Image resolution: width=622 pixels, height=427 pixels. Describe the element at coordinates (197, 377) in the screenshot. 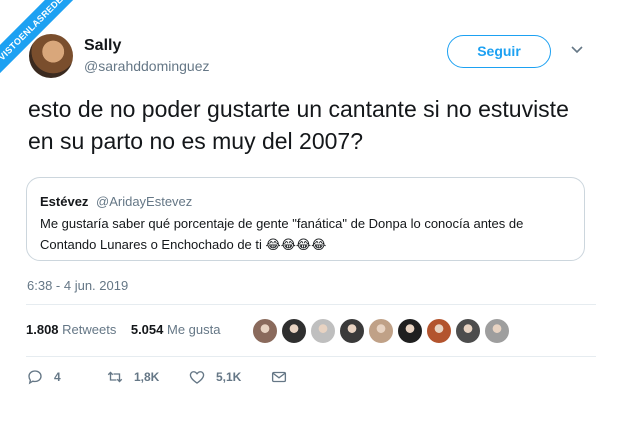

I see `heart-icon` at that location.